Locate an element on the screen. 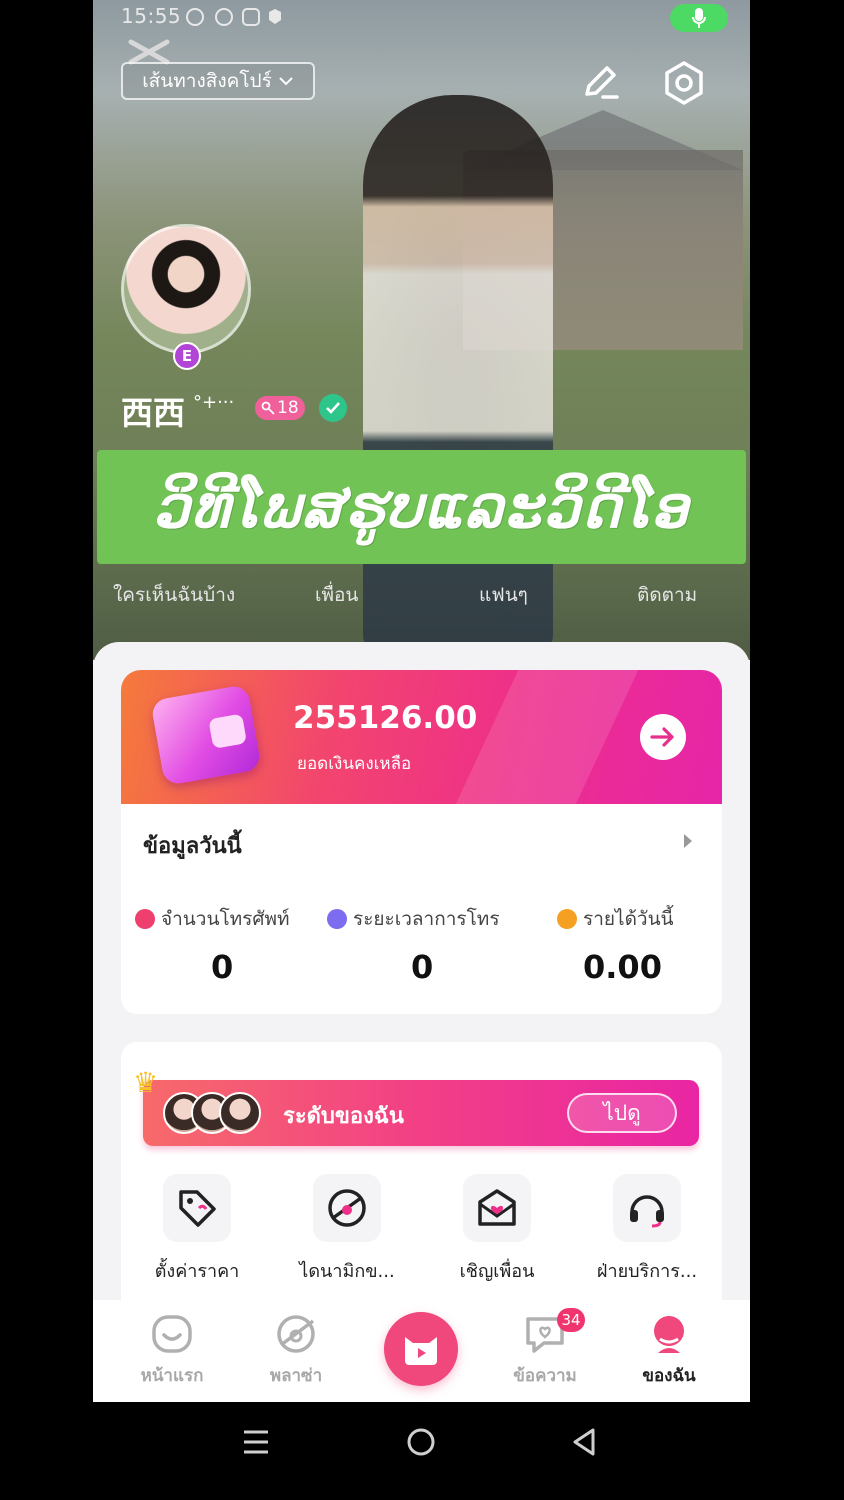  cat-play-icon is located at coordinates (421, 1351).